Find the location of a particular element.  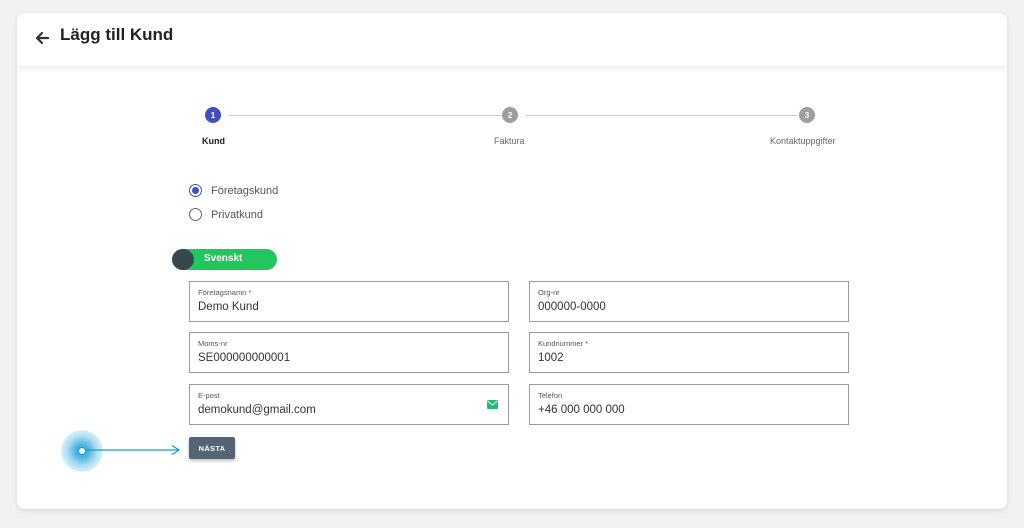

org-nr-input is located at coordinates (683, 307).